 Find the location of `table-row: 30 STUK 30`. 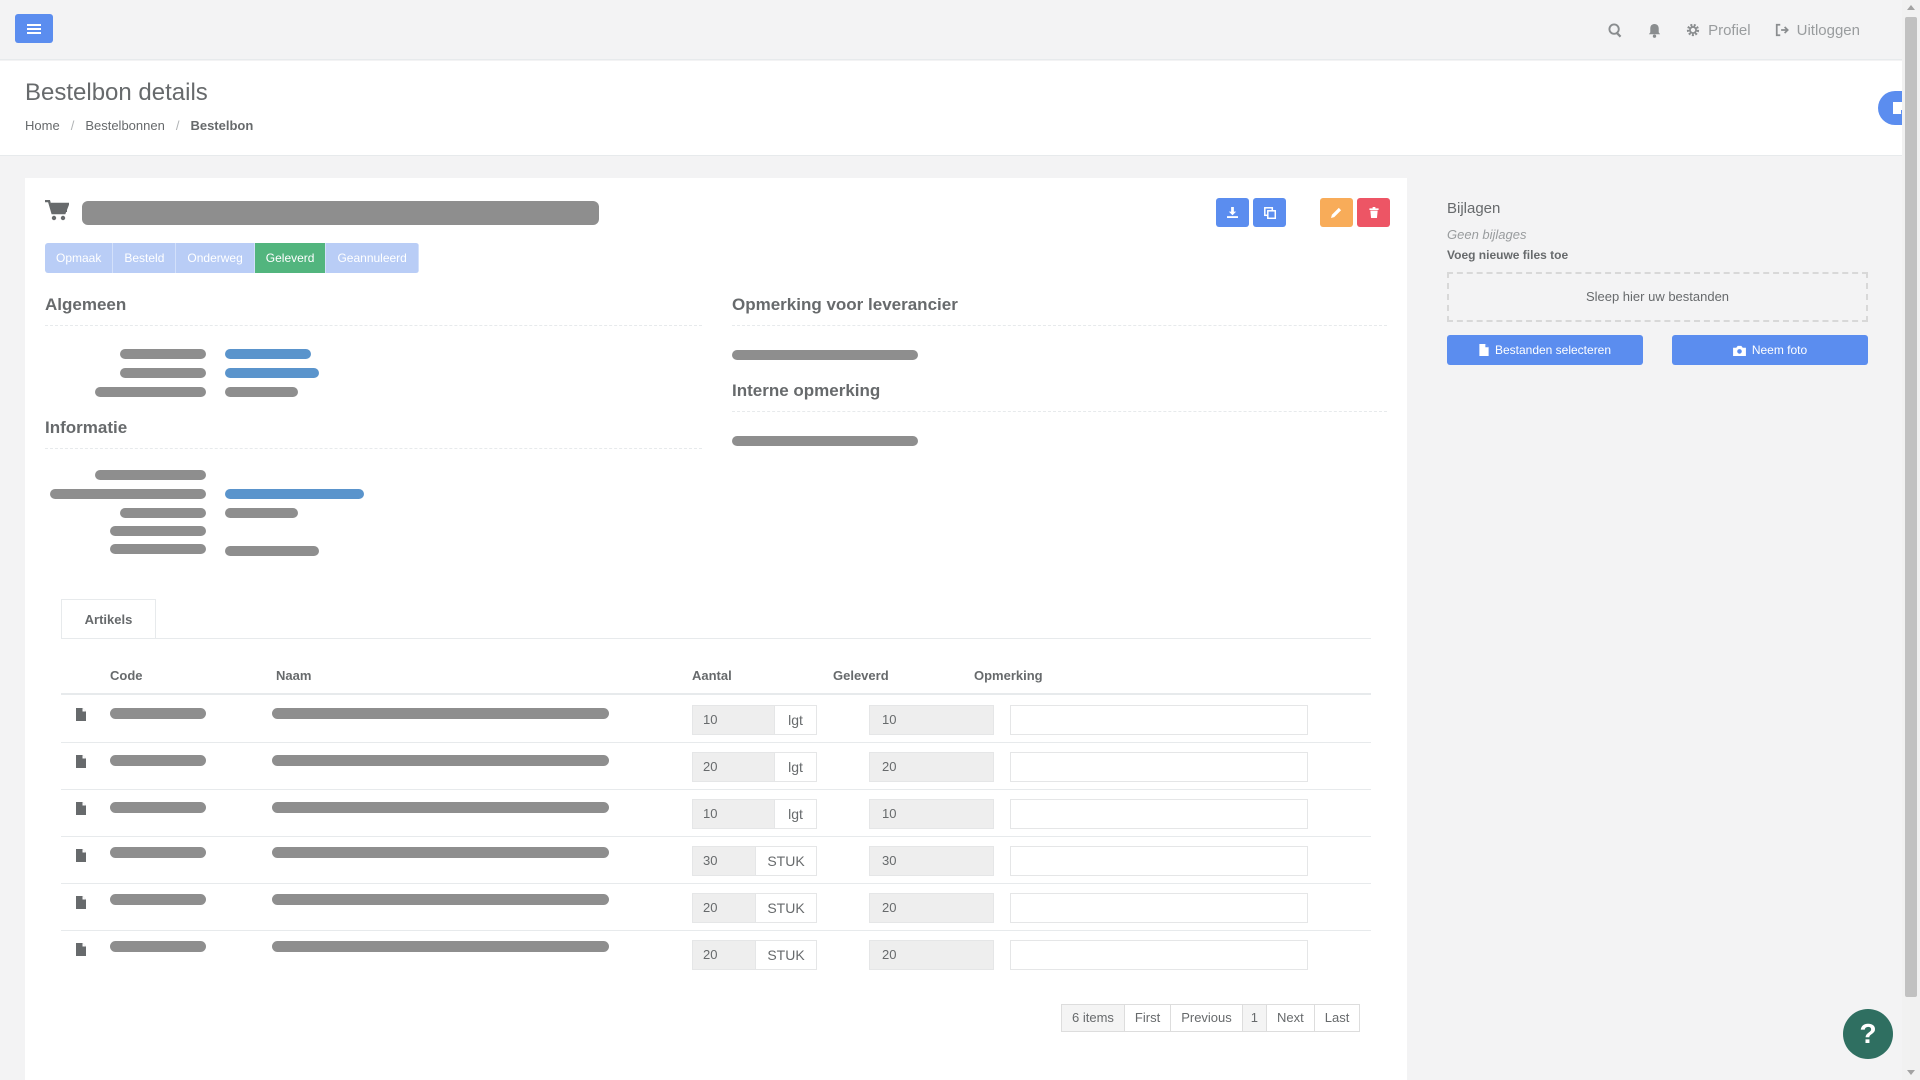

table-row: 30 STUK 30 is located at coordinates (716, 860).